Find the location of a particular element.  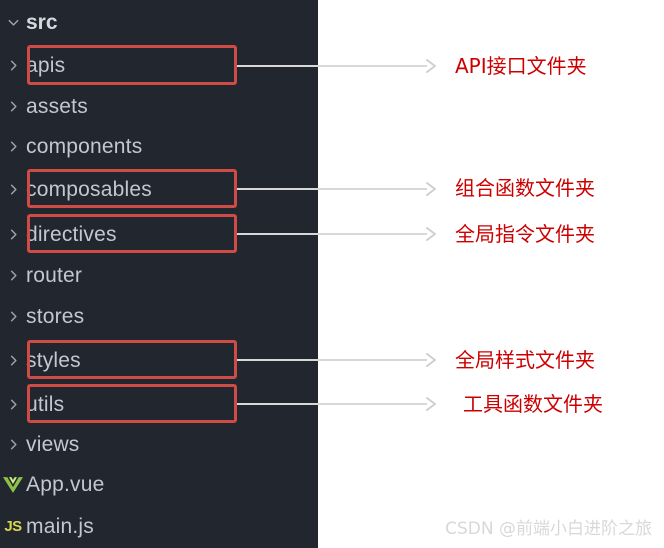

tree-row-components: components is located at coordinates (159, 146).